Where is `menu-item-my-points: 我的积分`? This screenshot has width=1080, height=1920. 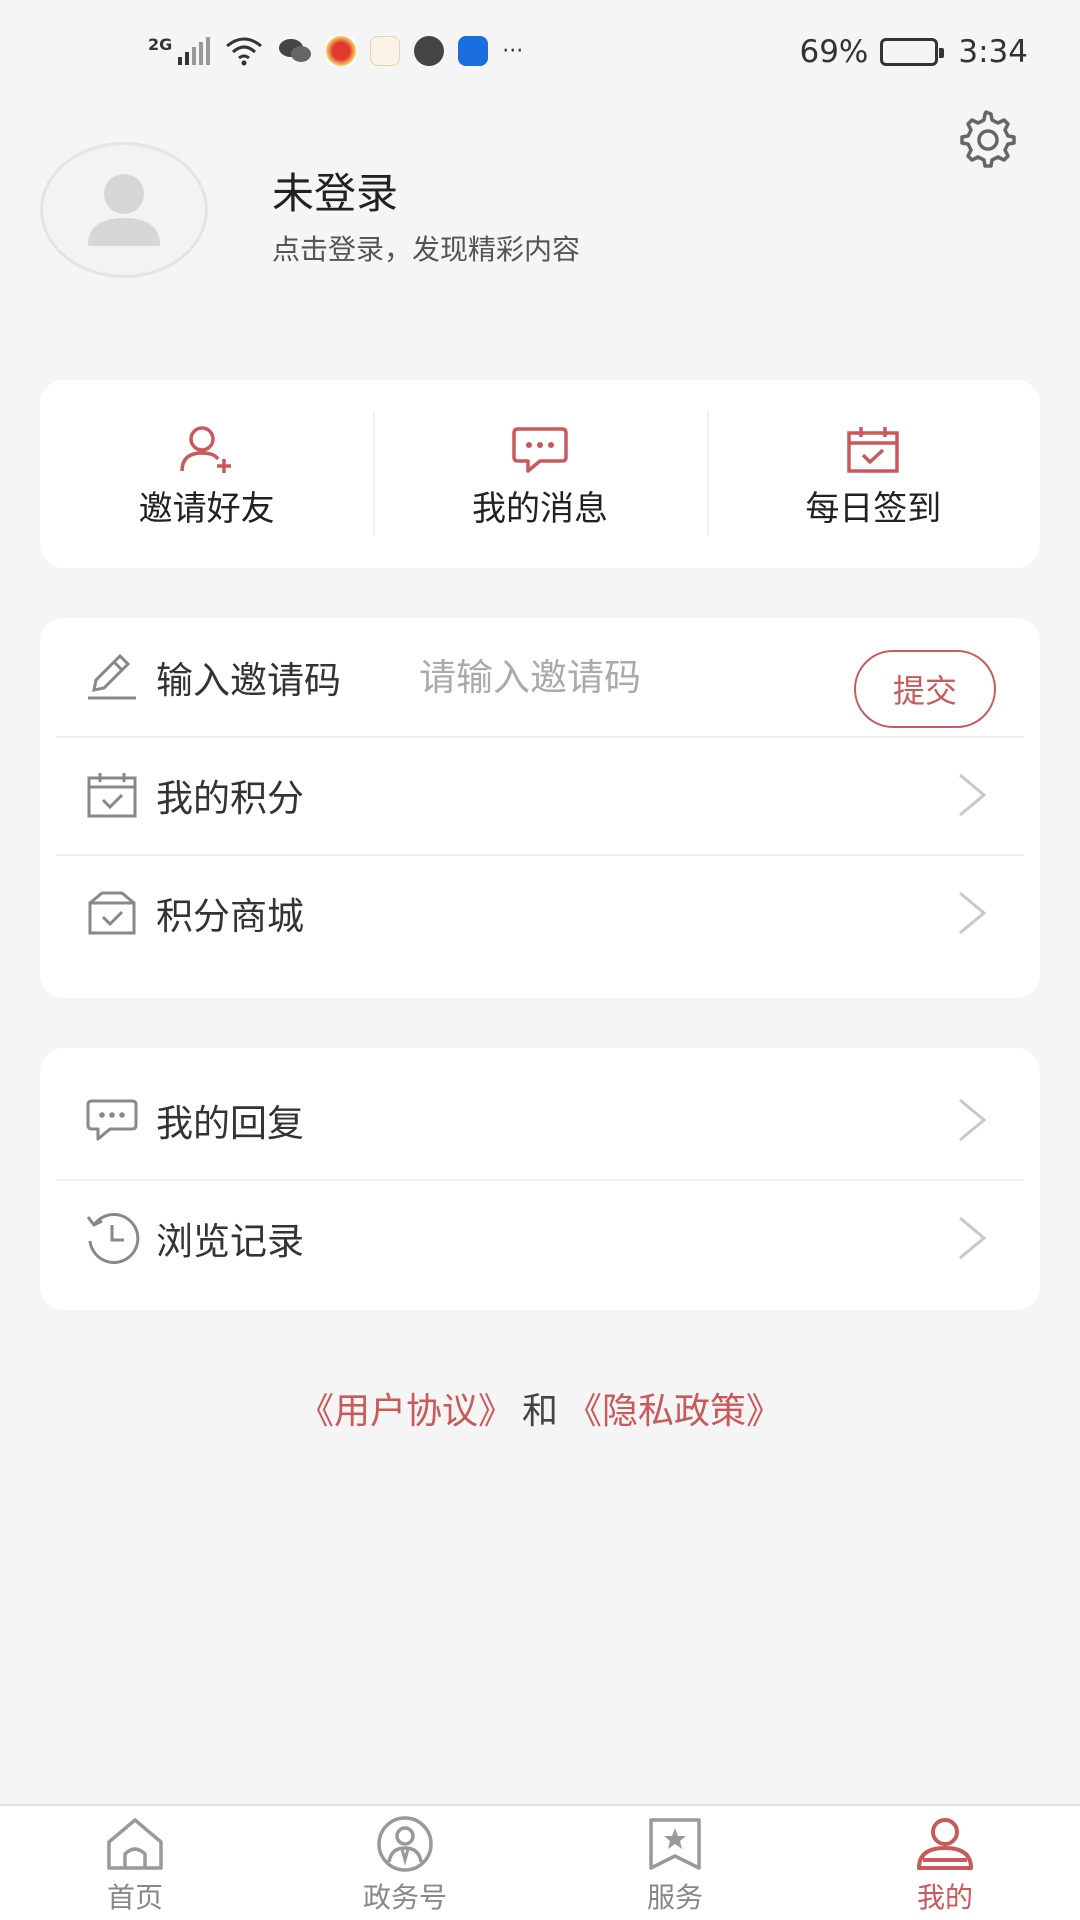 menu-item-my-points: 我的积分 is located at coordinates (540, 795).